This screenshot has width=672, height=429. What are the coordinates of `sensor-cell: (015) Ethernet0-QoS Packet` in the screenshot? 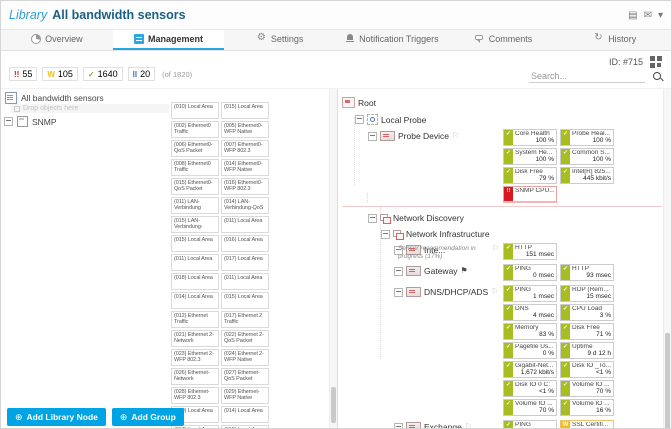 It's located at (195, 186).